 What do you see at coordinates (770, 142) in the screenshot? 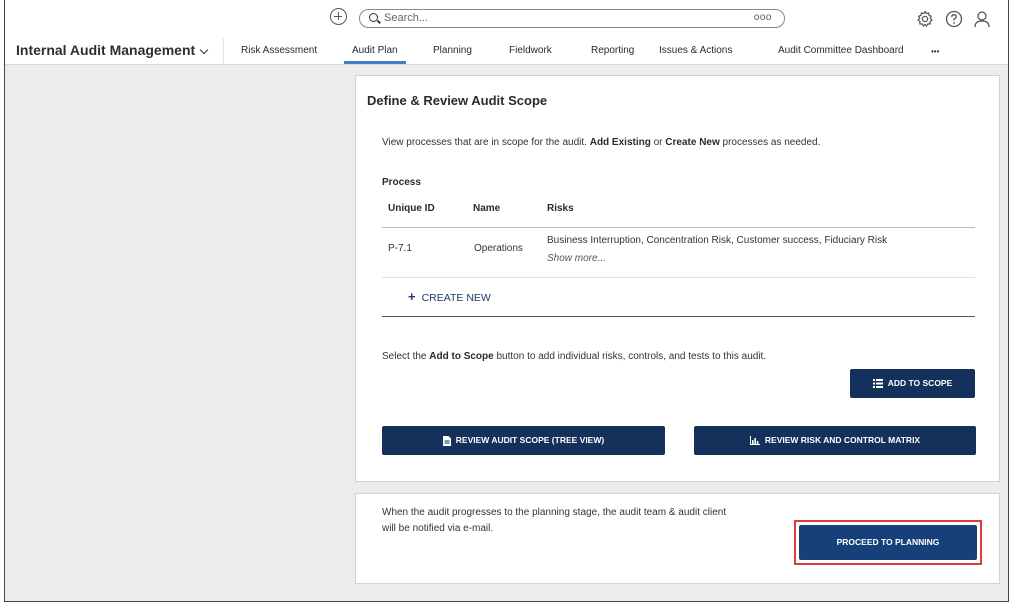
I see `desc-text: processes as needed.` at bounding box center [770, 142].